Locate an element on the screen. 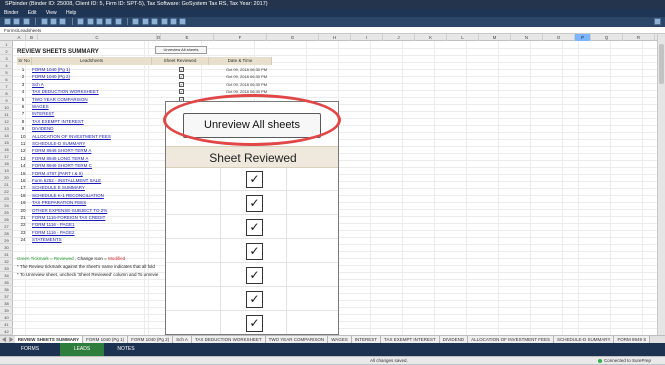 The width and height of the screenshot is (665, 365). row-header: 17 is located at coordinates (6, 156).